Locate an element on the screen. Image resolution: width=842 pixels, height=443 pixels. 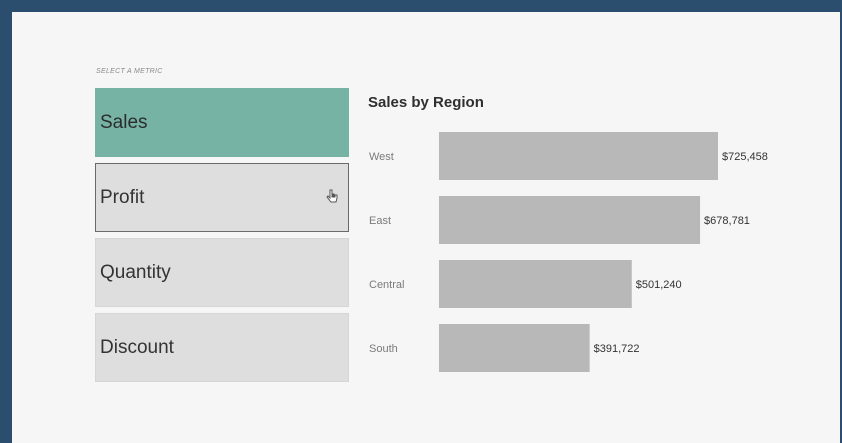
category-label: Central is located at coordinates (386, 285).